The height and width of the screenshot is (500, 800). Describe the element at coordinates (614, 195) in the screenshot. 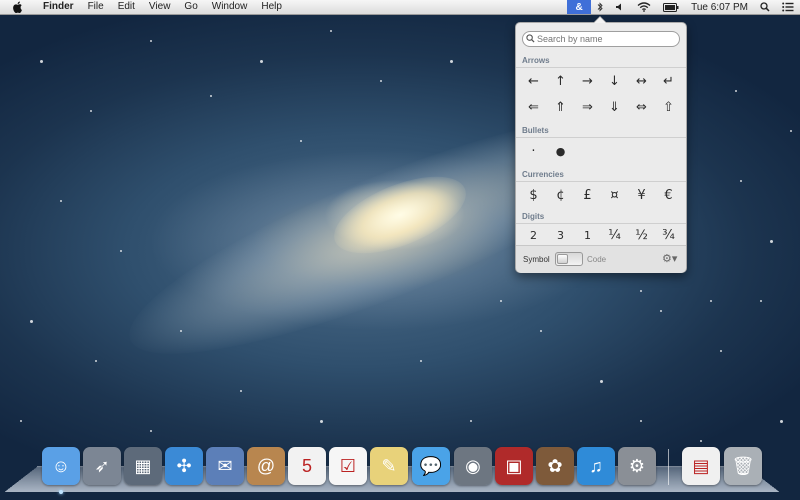

I see `char-cell: ¤` at that location.